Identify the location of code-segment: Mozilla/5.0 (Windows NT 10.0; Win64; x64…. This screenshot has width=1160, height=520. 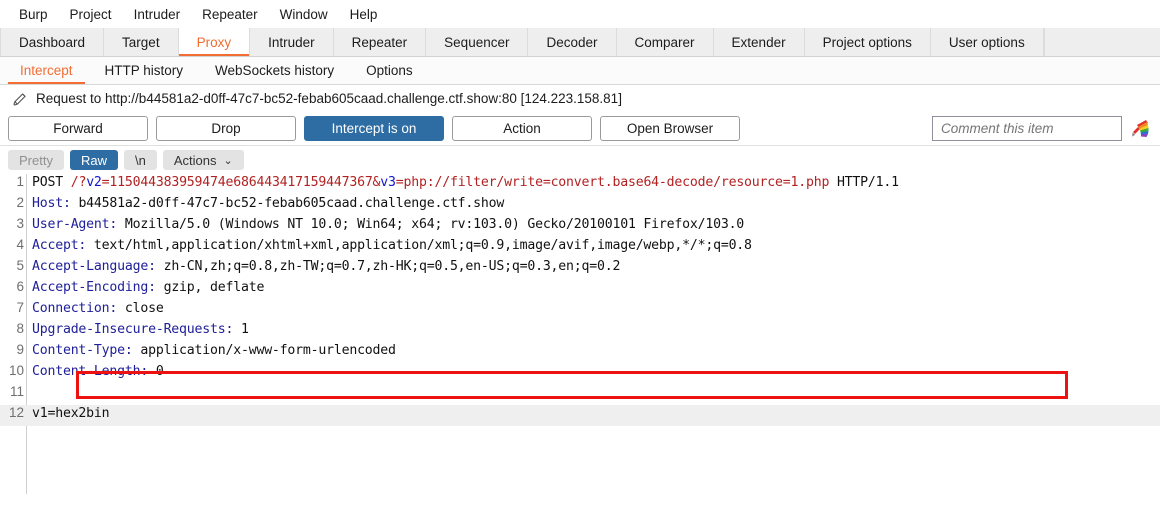
(431, 224).